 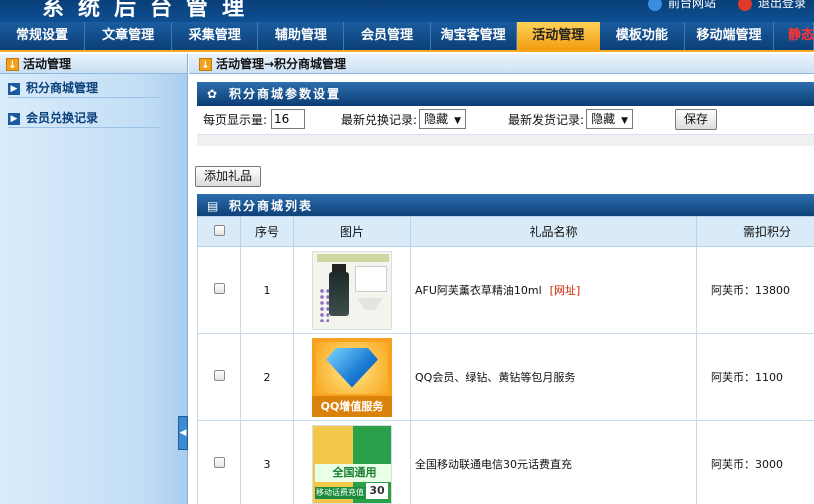 What do you see at coordinates (553, 377) in the screenshot?
I see `gift-name: QQ会员、绿钻、黄钻等包月服务` at bounding box center [553, 377].